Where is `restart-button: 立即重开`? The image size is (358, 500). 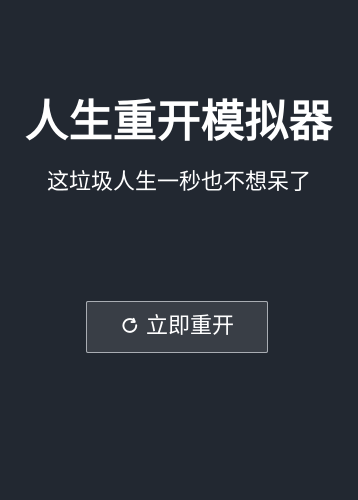 restart-button: 立即重开 is located at coordinates (177, 327).